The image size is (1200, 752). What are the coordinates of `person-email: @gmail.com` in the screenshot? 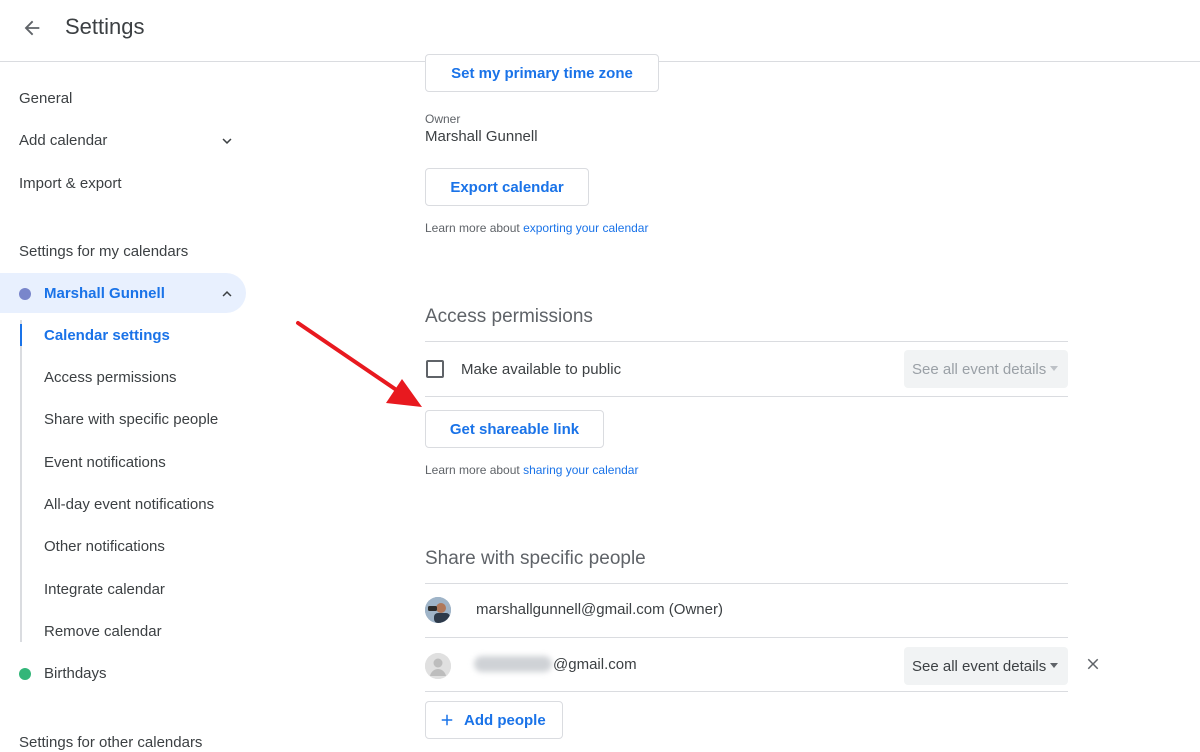 It's located at (595, 664).